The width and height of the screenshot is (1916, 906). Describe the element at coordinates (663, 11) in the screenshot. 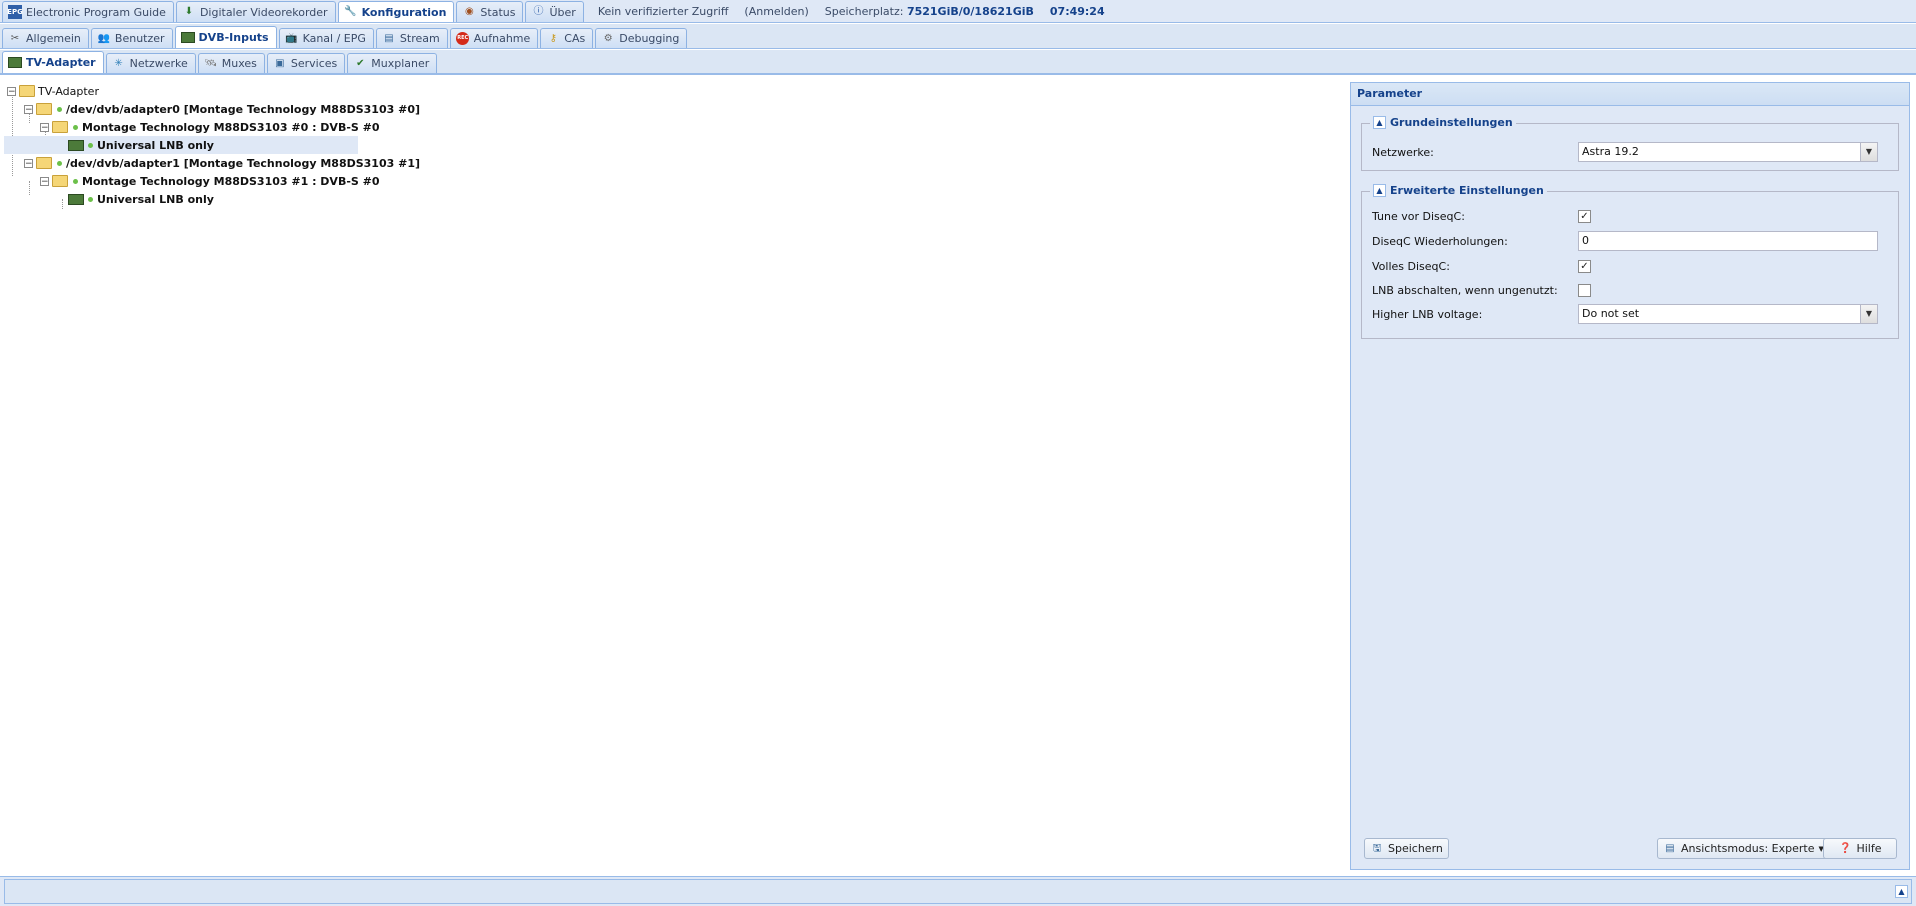

I see `access-status: Kein verifizierter Zugriff` at that location.